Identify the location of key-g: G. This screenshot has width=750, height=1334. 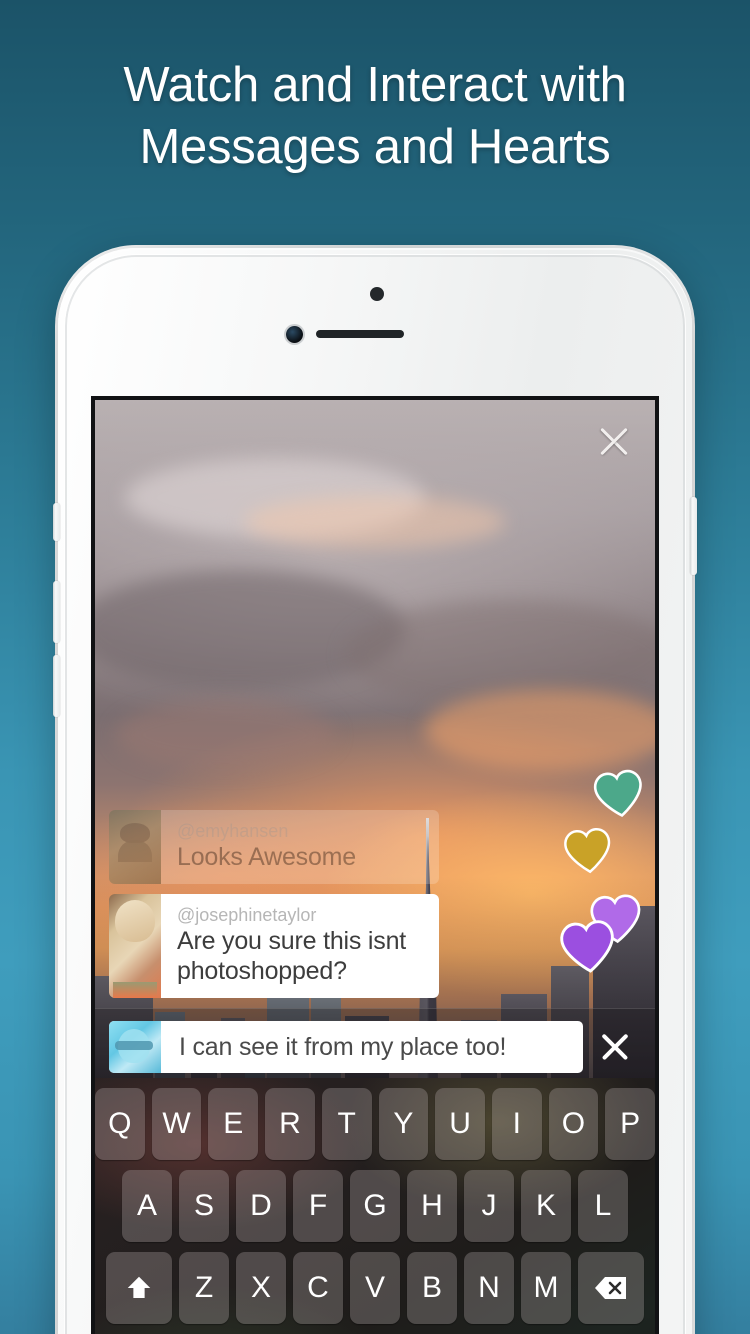
(375, 1206).